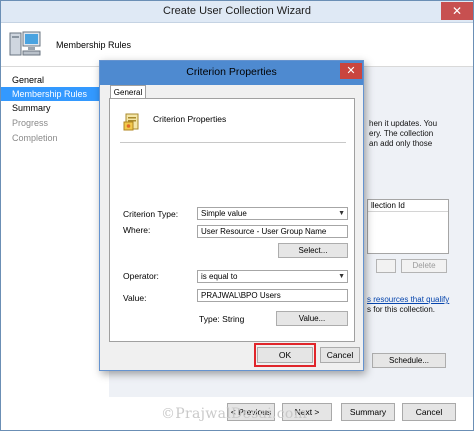  What do you see at coordinates (30, 123) in the screenshot?
I see `nav-item-progress: Progress` at bounding box center [30, 123].